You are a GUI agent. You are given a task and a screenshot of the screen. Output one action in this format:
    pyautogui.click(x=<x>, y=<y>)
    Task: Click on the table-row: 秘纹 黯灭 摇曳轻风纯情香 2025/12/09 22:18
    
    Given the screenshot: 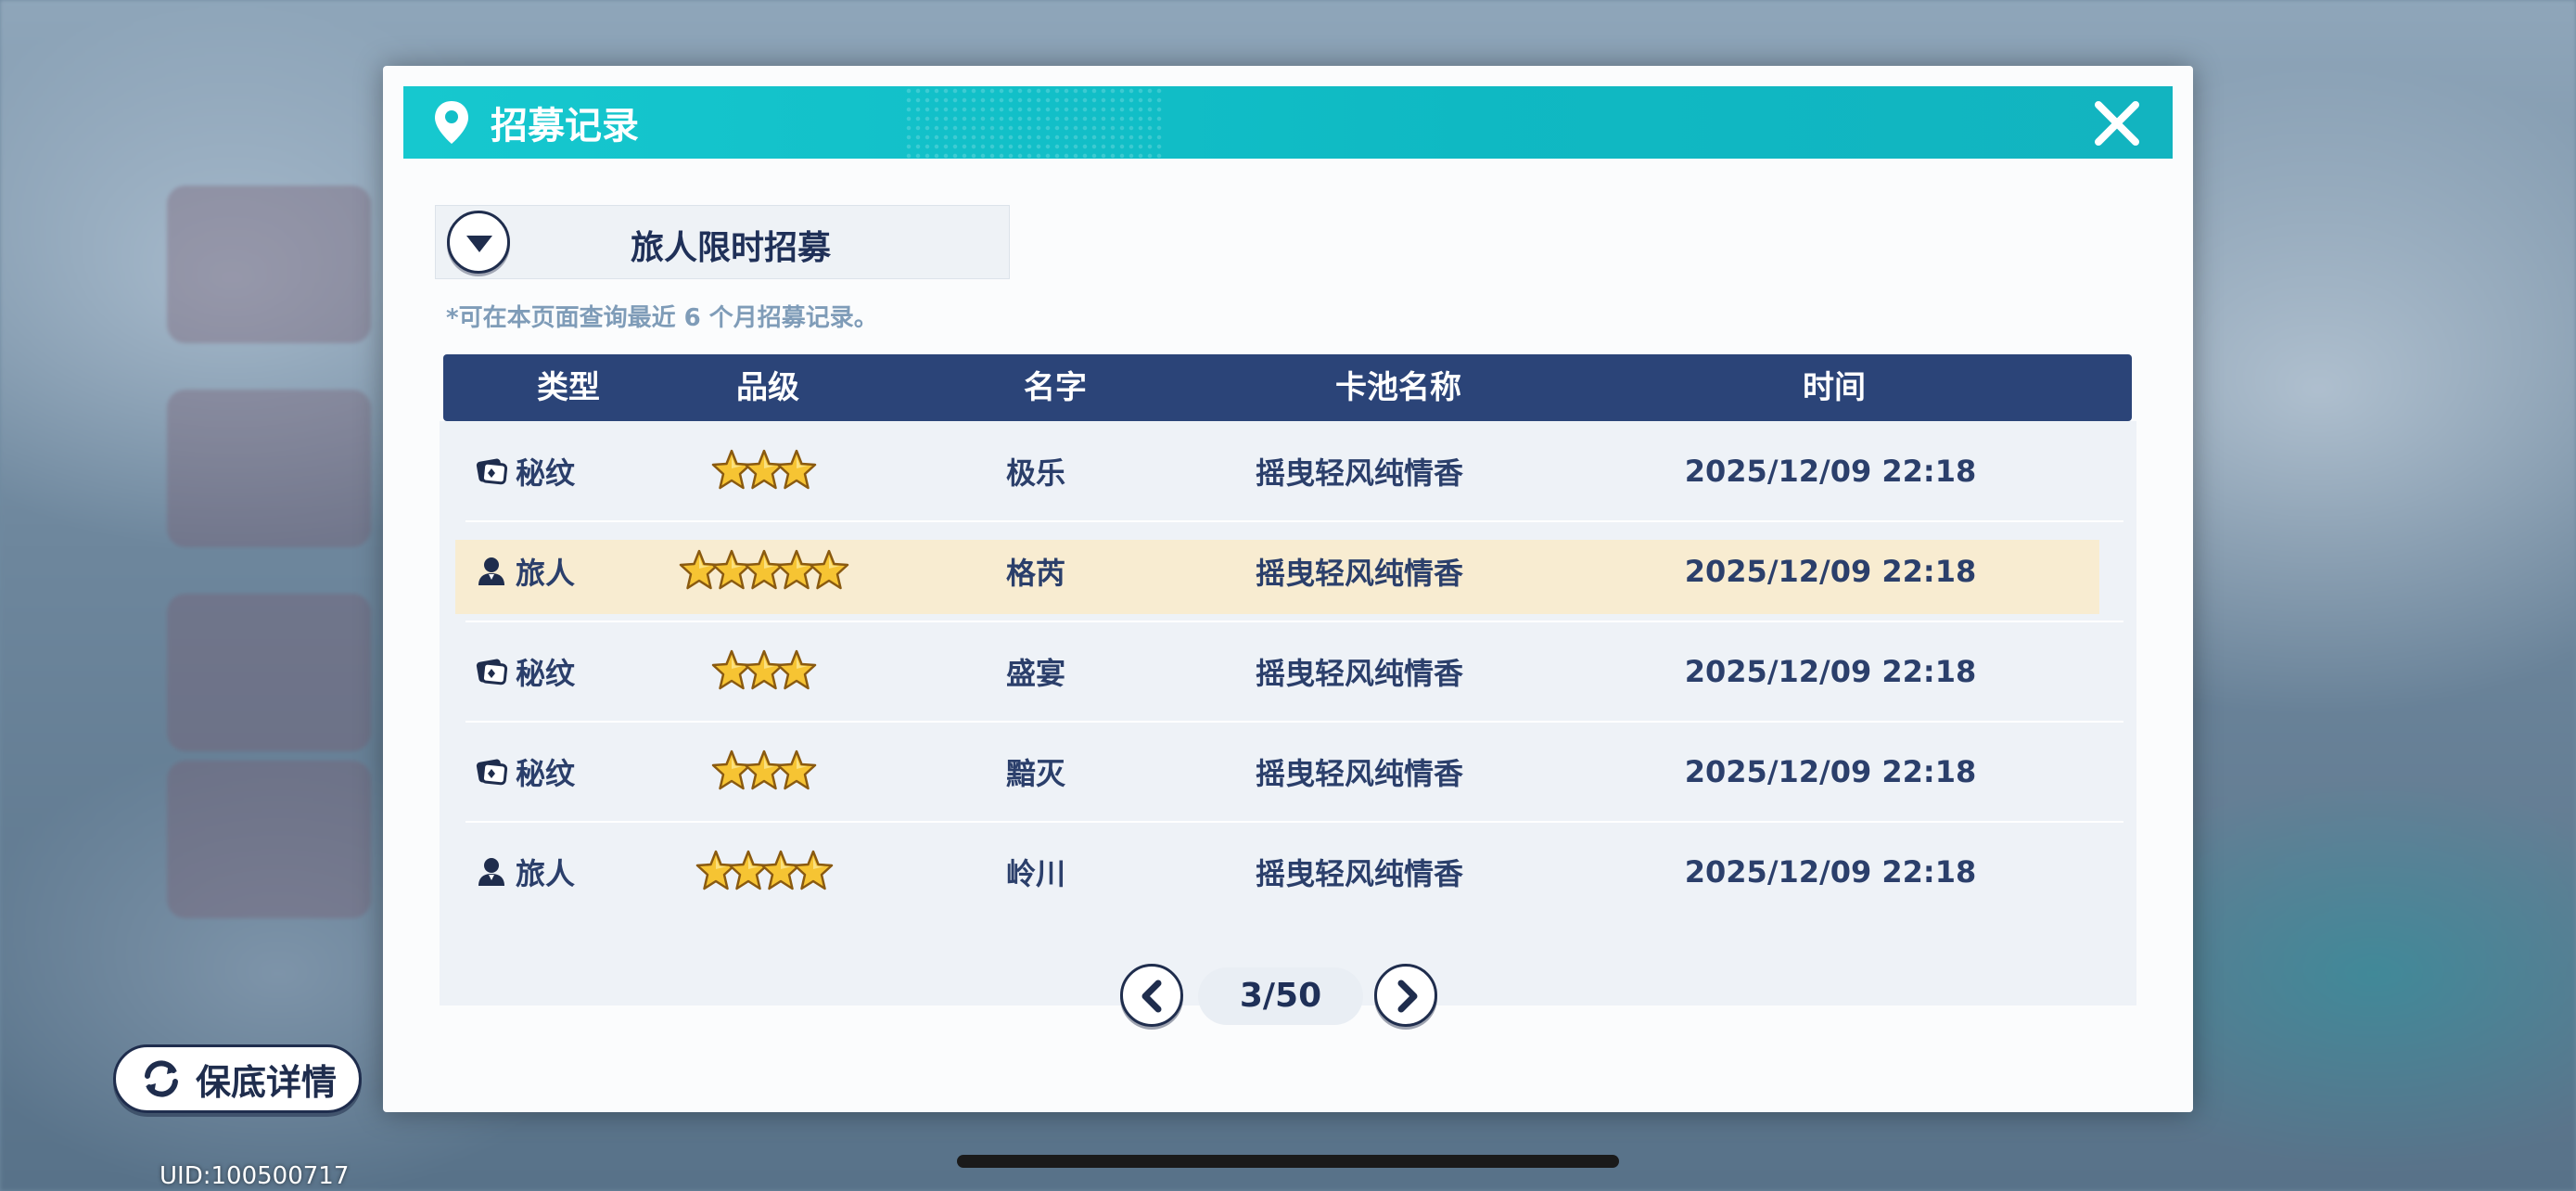 What is the action you would take?
    pyautogui.click(x=1288, y=772)
    